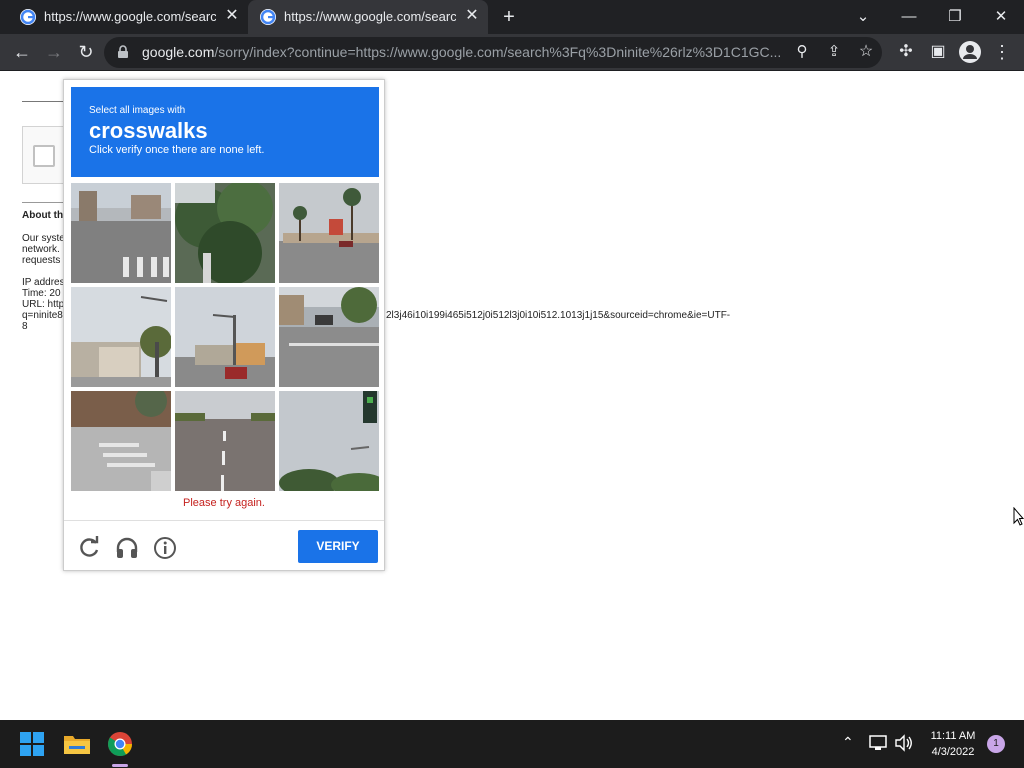 The width and height of the screenshot is (1024, 768). What do you see at coordinates (863, 17) in the screenshot?
I see `tab-search-chevron-icon: ⌄` at bounding box center [863, 17].